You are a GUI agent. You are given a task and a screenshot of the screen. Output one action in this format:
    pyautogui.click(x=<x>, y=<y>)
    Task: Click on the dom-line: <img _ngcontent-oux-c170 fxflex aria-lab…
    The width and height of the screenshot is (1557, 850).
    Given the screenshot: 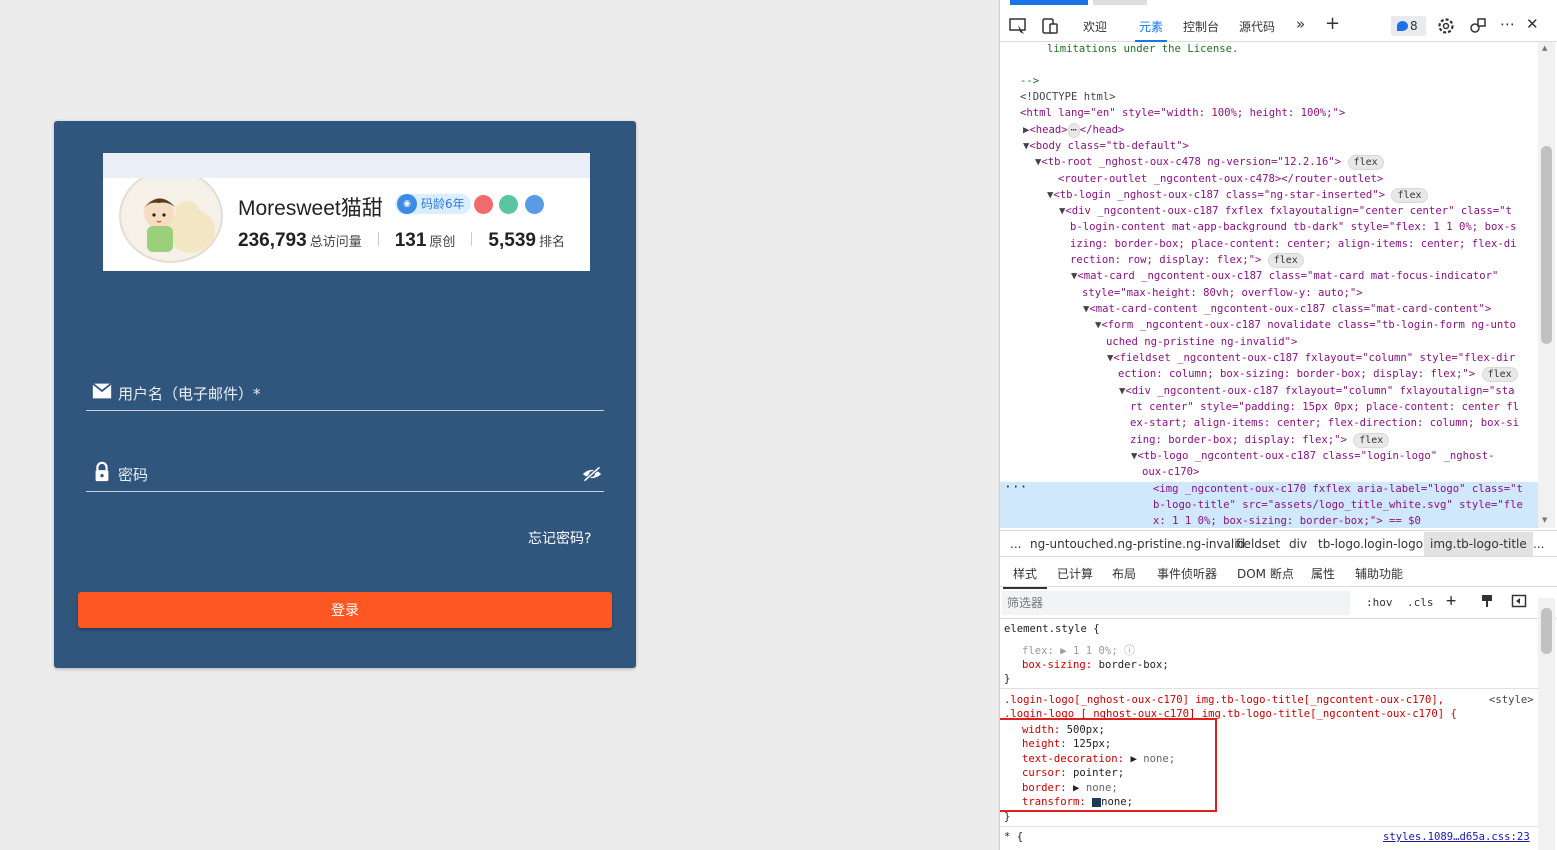 What is the action you would take?
    pyautogui.click(x=1338, y=489)
    